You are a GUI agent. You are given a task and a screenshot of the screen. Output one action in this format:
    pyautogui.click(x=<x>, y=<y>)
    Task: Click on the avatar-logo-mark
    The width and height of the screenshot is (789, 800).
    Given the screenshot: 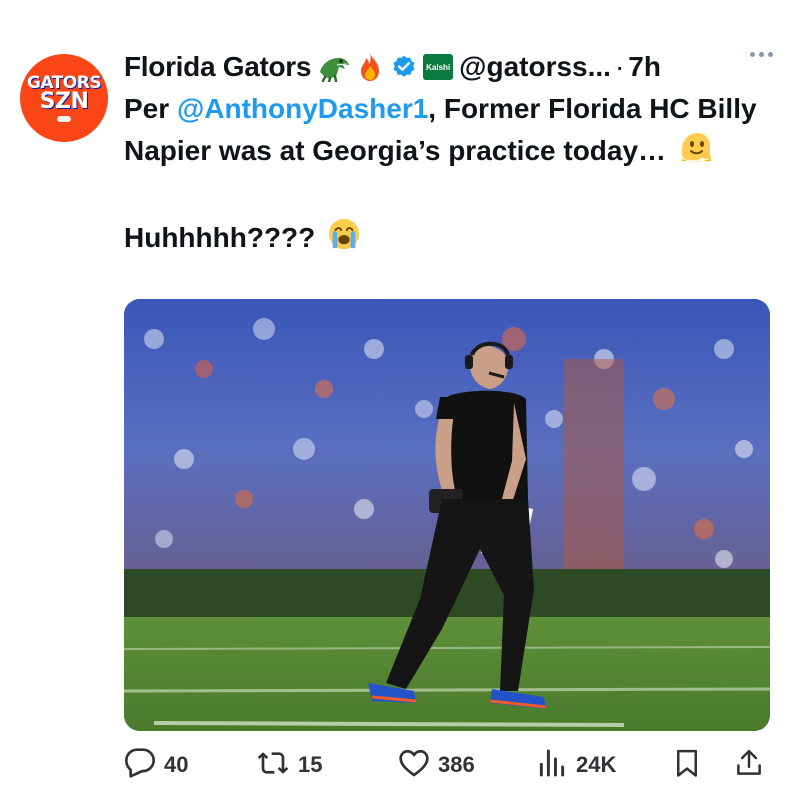 What is the action you would take?
    pyautogui.click(x=64, y=118)
    